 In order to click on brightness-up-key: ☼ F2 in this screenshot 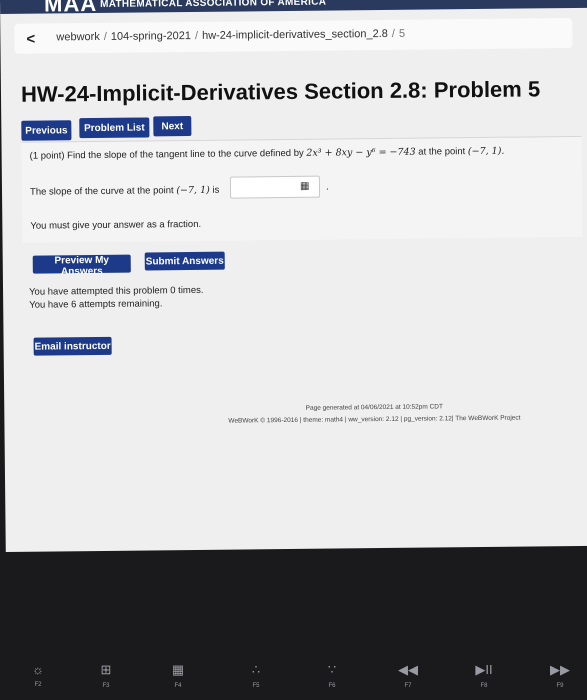, I will do `click(38, 675)`.